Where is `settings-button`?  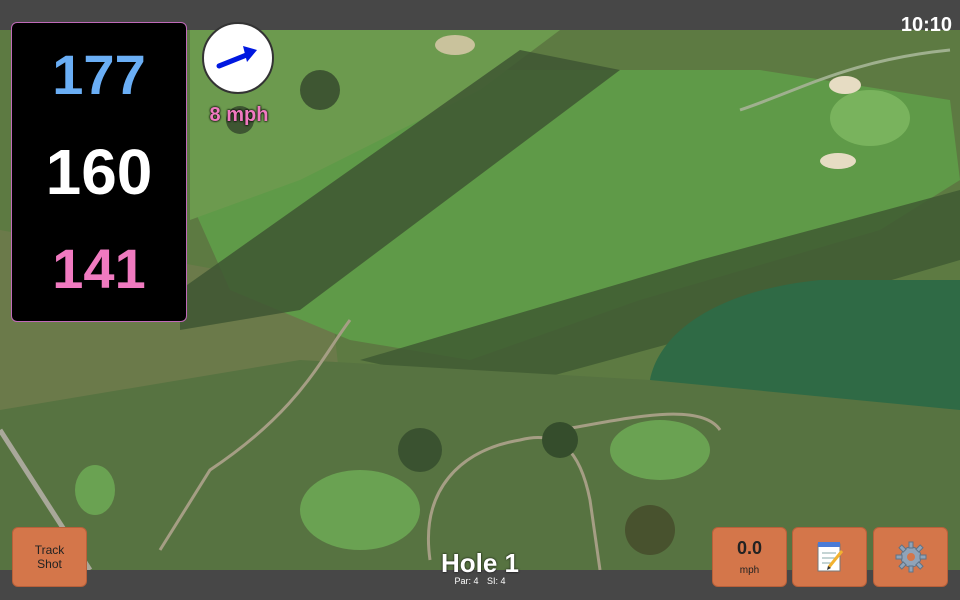
settings-button is located at coordinates (910, 557).